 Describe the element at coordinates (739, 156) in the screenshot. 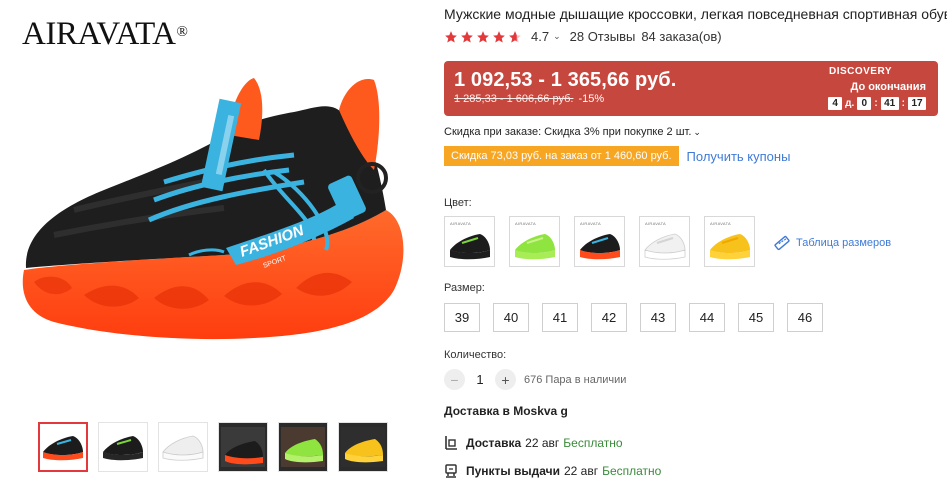

I see `get-coupons-link: Получить купоны` at that location.